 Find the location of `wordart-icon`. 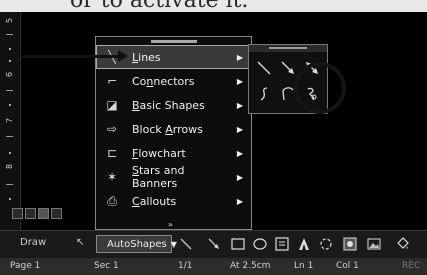

wordart-icon is located at coordinates (304, 244).